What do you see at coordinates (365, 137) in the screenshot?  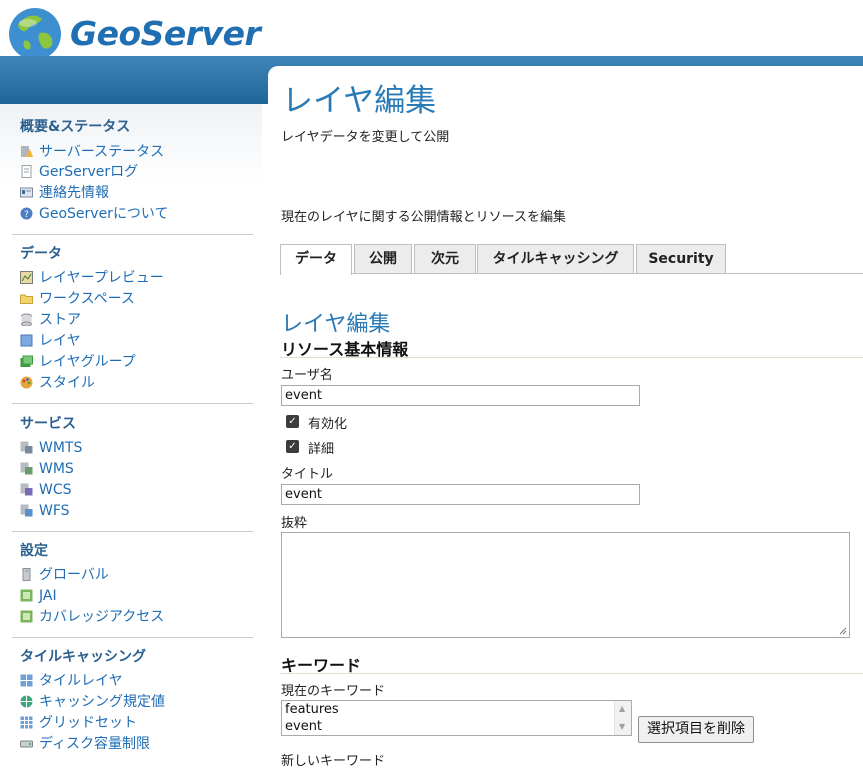 I see `page-description: レイヤデータを変更して公開` at bounding box center [365, 137].